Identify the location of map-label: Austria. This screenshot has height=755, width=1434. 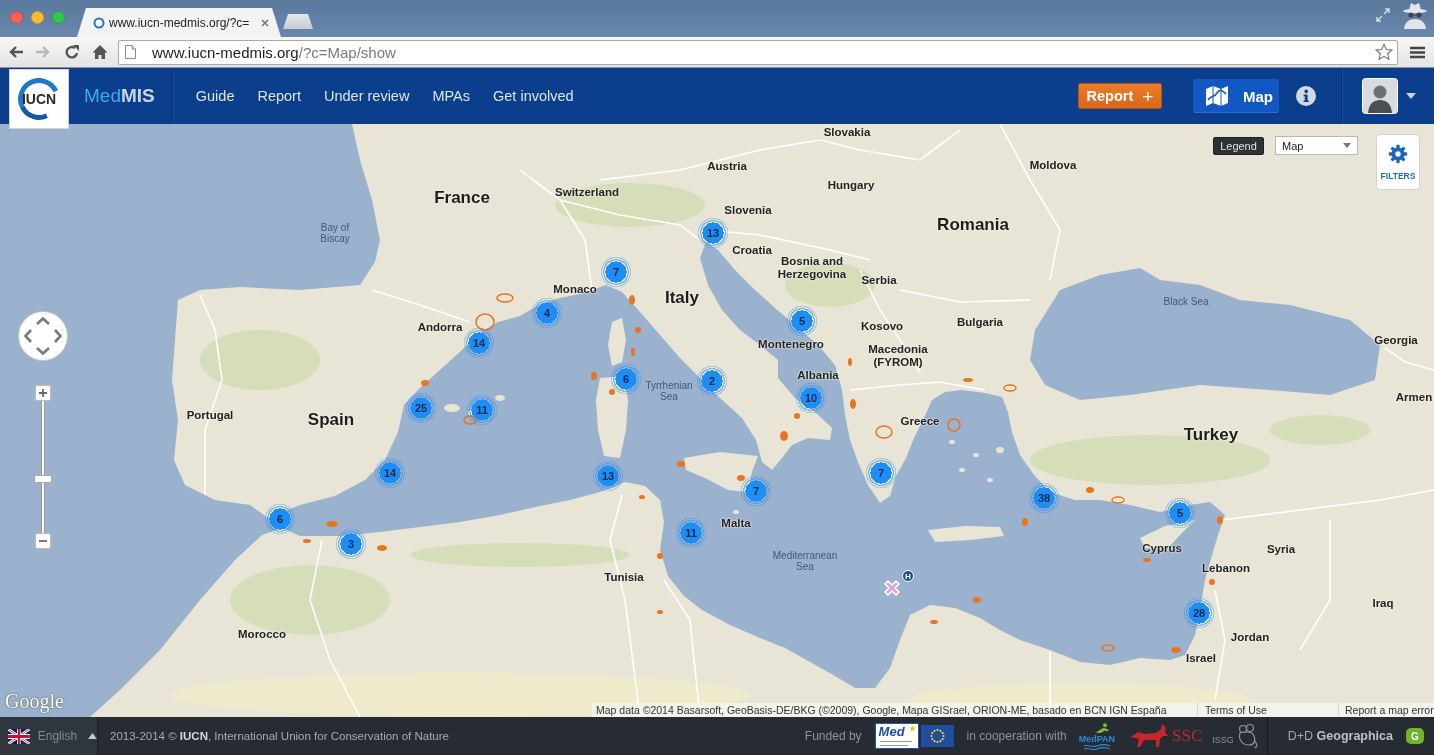
(727, 166).